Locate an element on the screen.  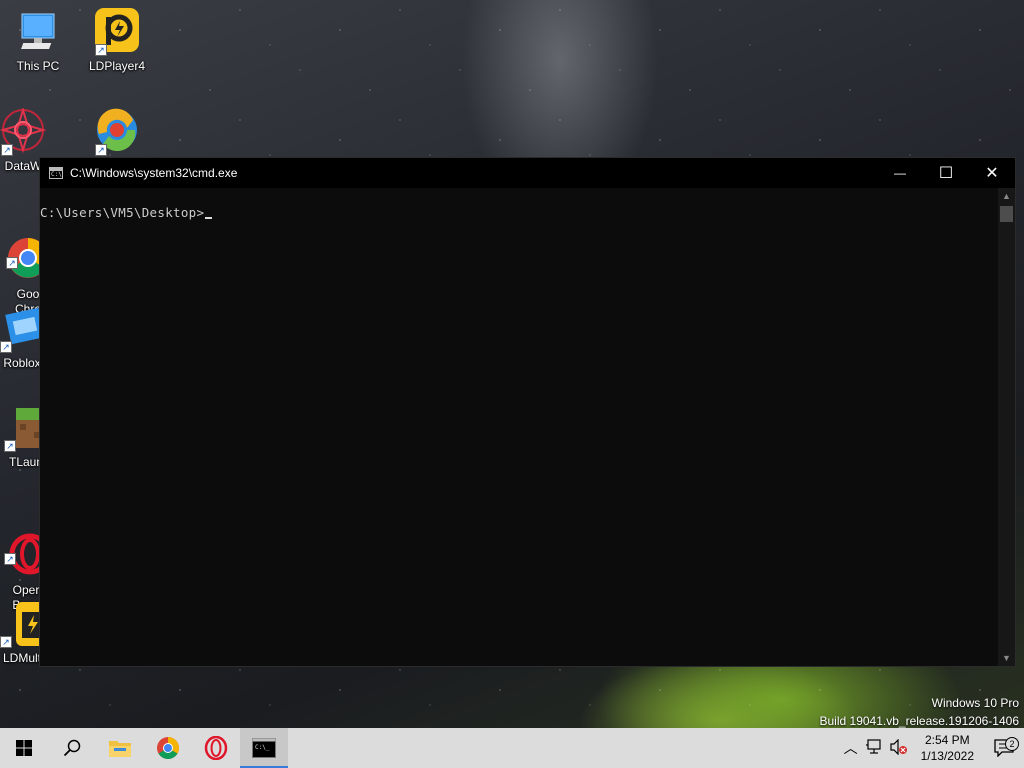
cmd-icon: C:\ is located at coordinates (56, 173).